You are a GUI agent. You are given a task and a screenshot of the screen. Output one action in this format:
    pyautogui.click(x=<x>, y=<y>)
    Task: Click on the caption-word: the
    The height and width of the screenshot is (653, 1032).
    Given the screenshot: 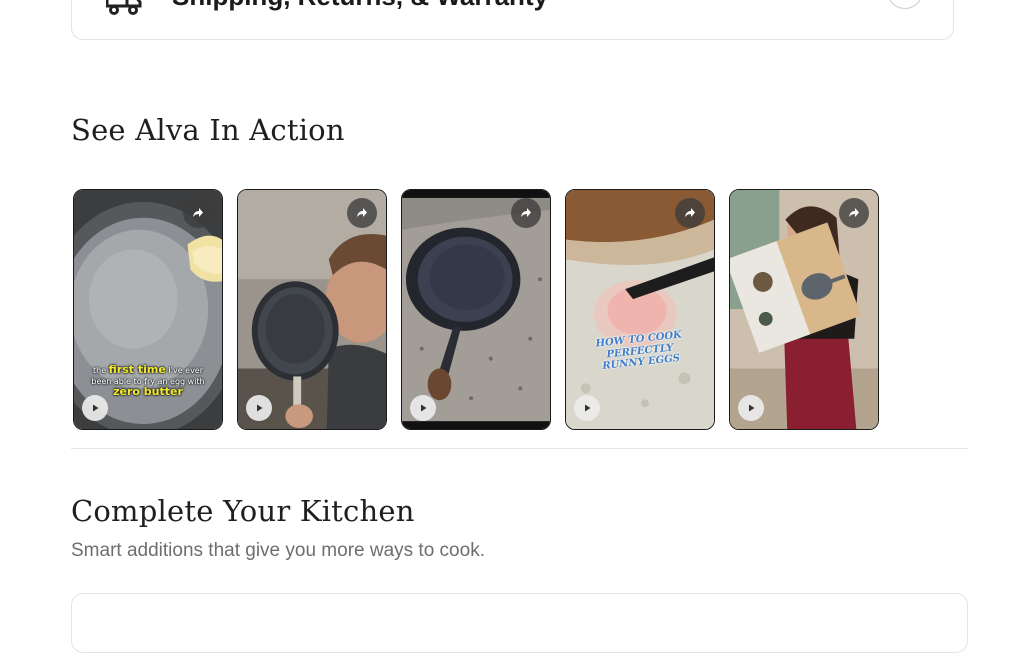 What is the action you would take?
    pyautogui.click(x=99, y=370)
    